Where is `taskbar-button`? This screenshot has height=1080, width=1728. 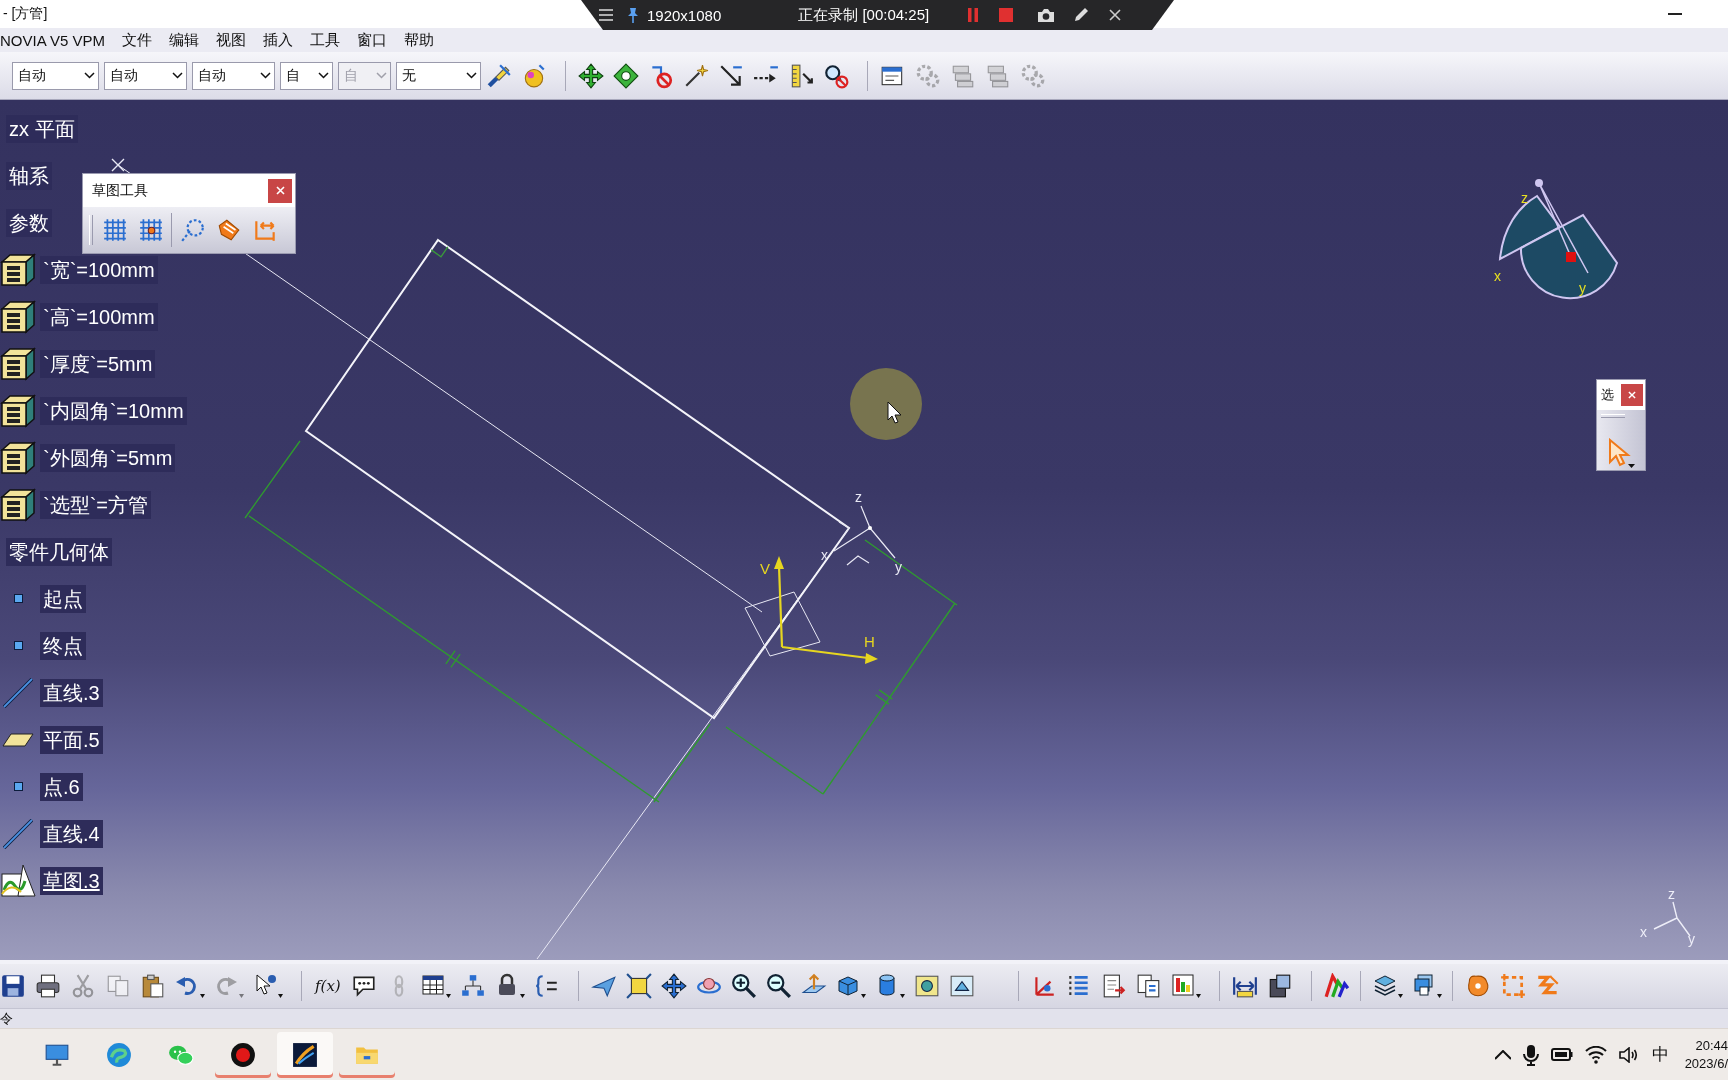 taskbar-button is located at coordinates (305, 1054).